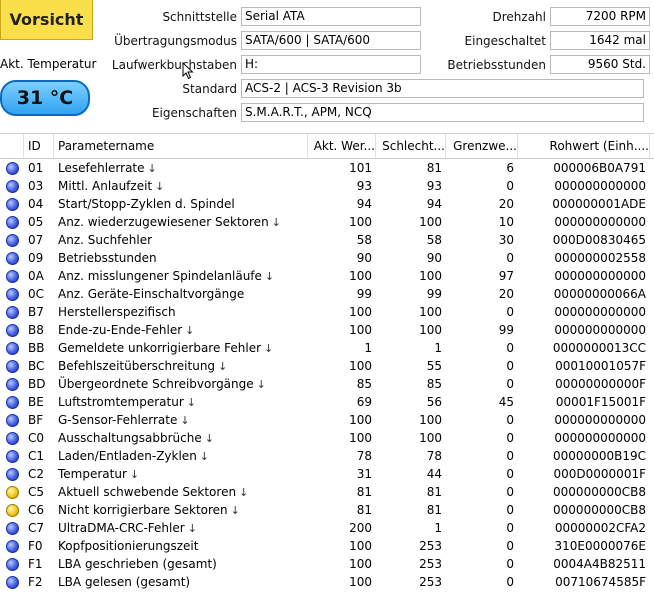  Describe the element at coordinates (430, 564) in the screenshot. I see `worst-value: 253` at that location.